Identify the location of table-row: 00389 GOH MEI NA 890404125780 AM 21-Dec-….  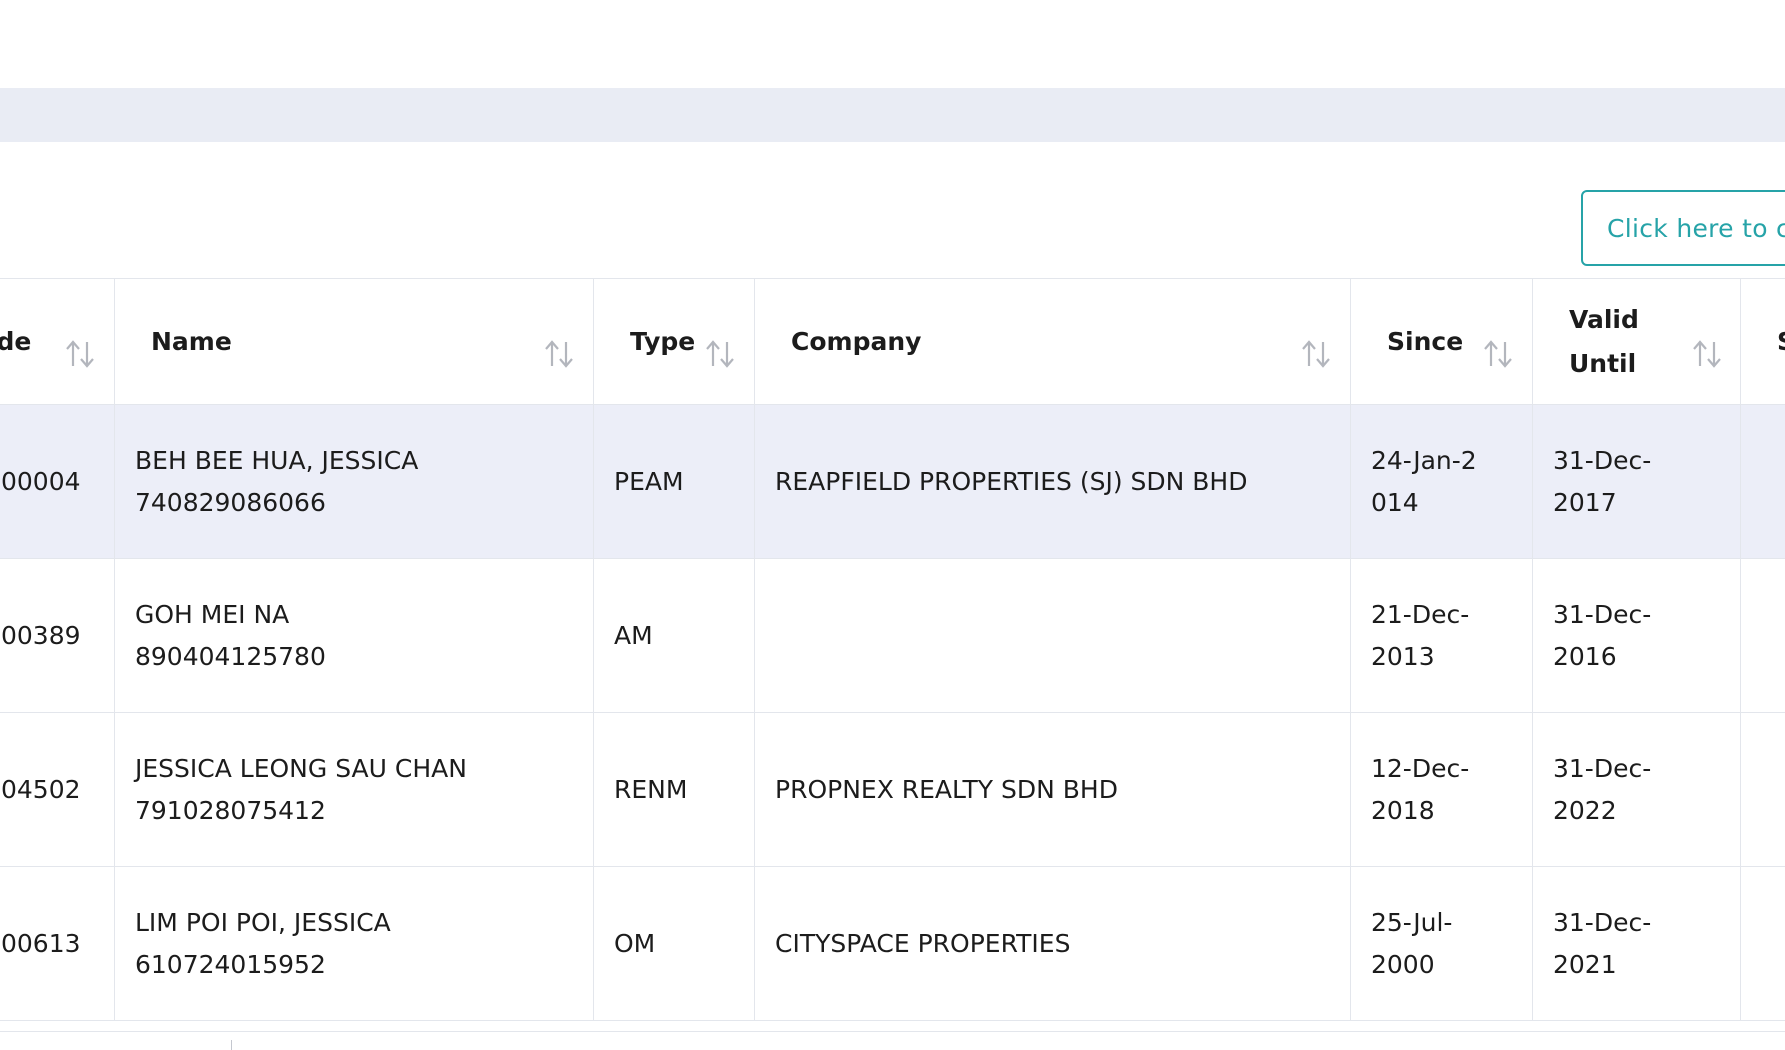
(892, 635).